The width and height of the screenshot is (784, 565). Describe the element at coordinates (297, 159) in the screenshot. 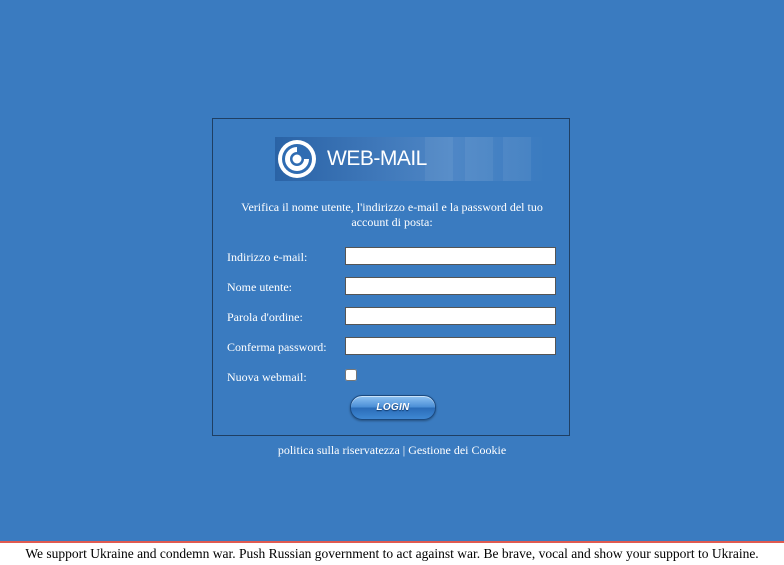

I see `swirl-logo-icon` at that location.